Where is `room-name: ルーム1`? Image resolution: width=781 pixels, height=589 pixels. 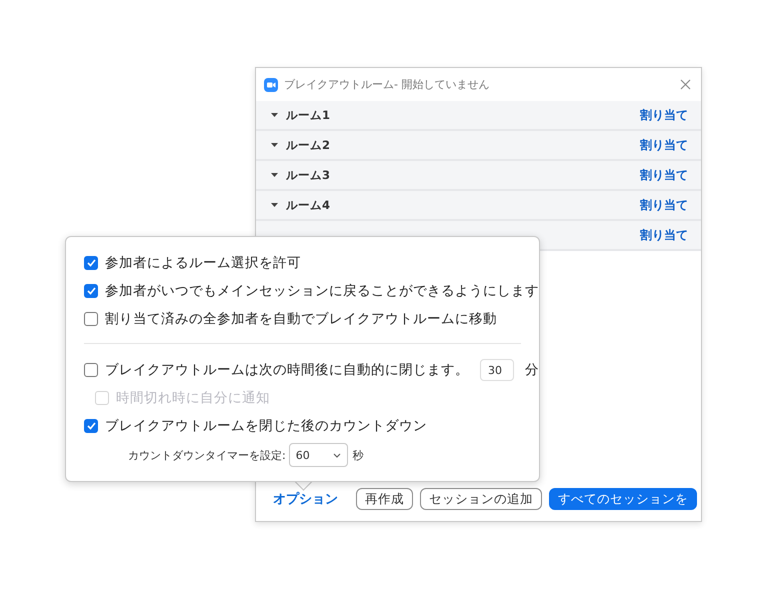
room-name: ルーム1 is located at coordinates (309, 115).